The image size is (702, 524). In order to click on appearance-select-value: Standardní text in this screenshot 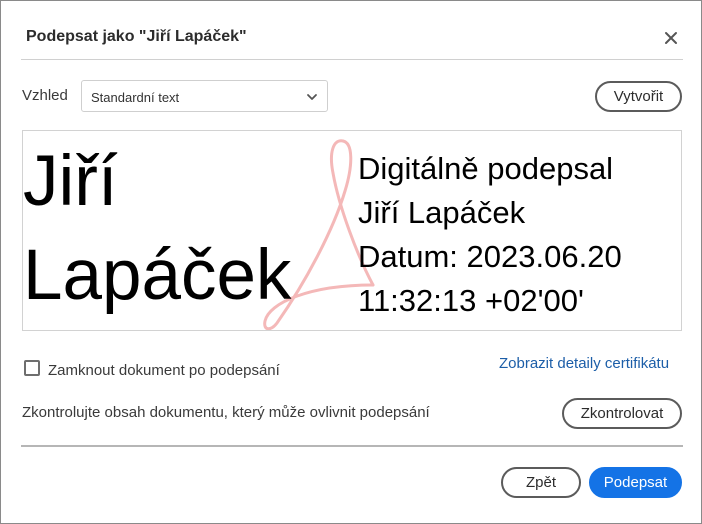, I will do `click(135, 97)`.